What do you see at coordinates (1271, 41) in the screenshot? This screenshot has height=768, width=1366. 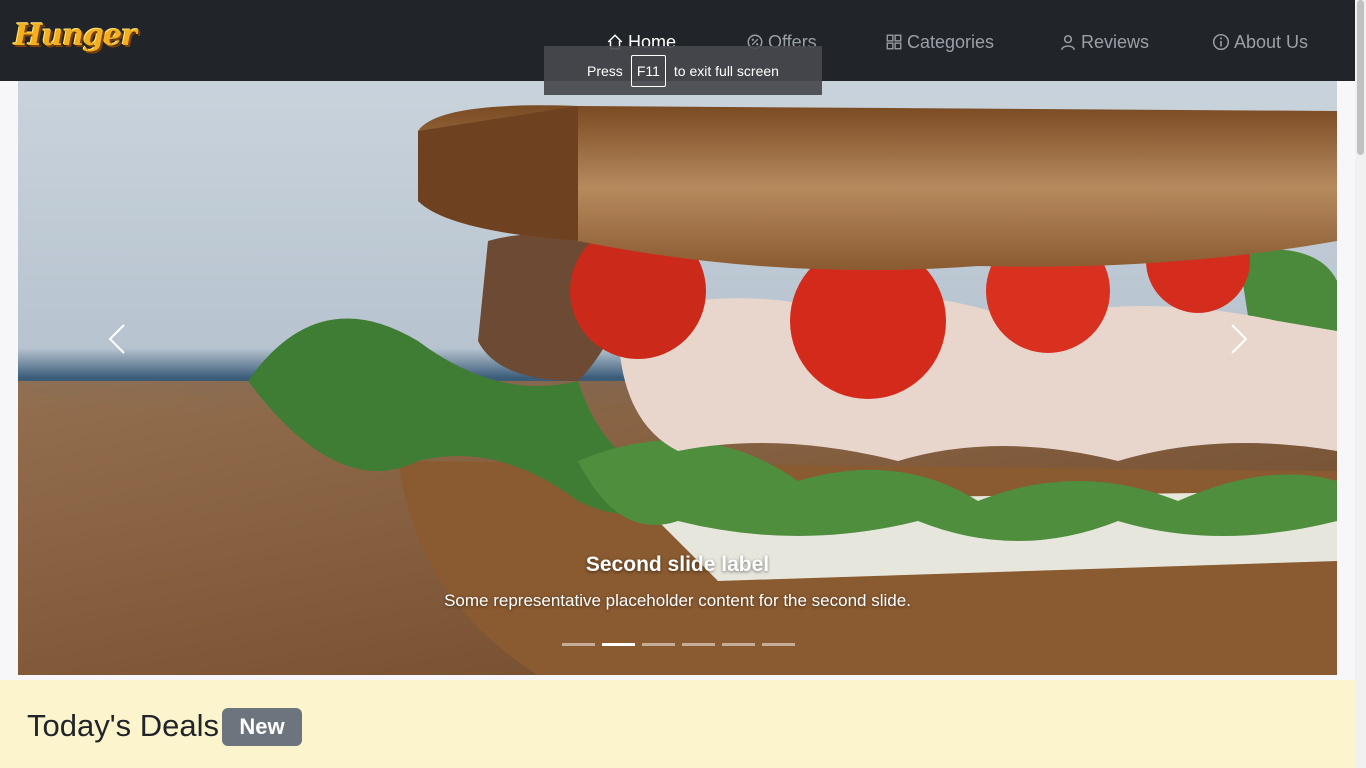 I see `nav-about-label: About Us` at bounding box center [1271, 41].